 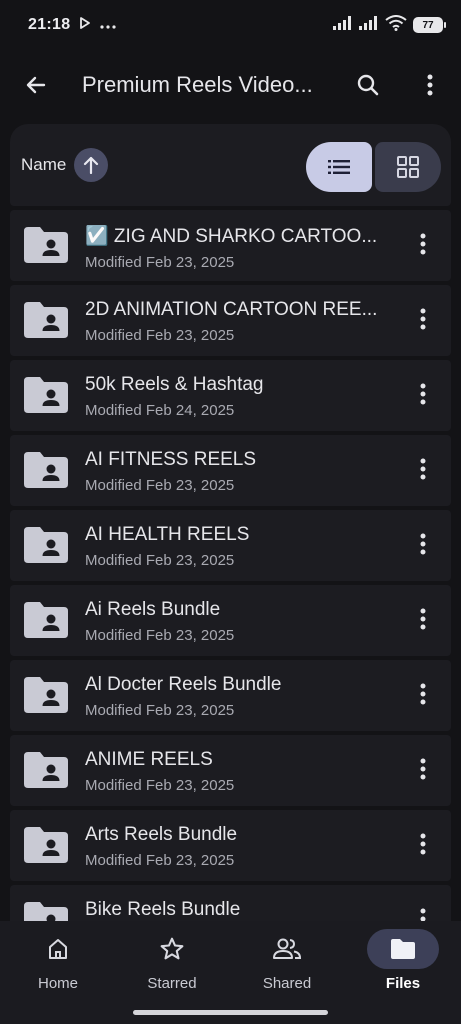 I want to click on nav-files: Files, so click(x=403, y=965).